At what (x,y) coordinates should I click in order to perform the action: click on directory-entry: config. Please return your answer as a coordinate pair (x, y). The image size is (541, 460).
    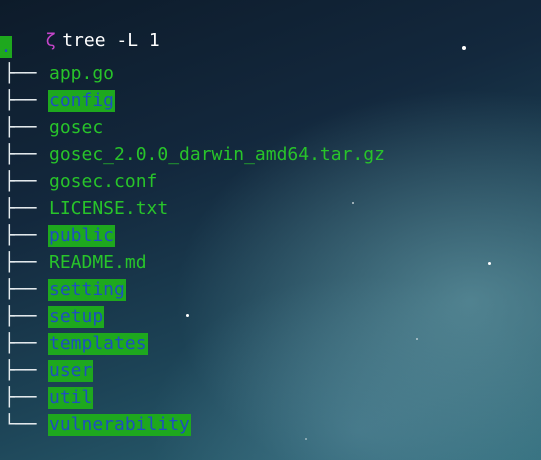
    Looking at the image, I should click on (82, 101).